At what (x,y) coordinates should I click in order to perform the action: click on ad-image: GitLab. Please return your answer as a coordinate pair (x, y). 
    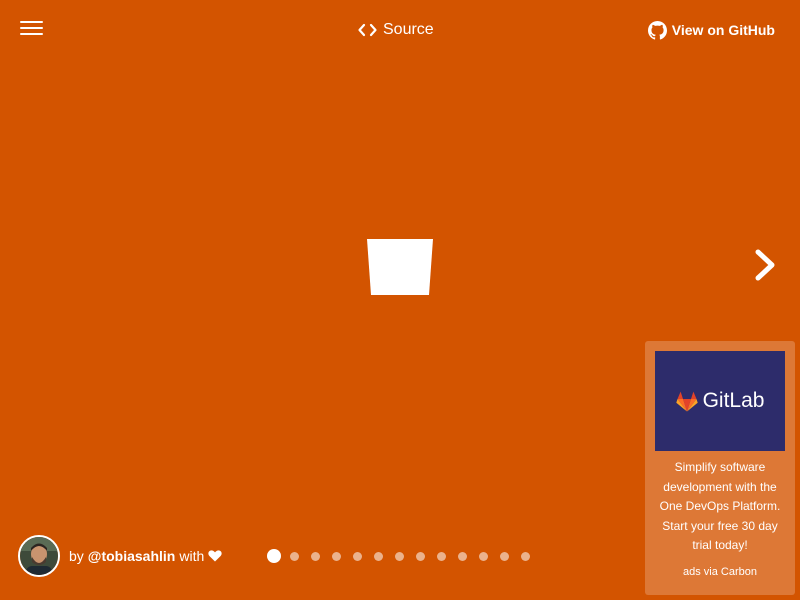
    Looking at the image, I should click on (720, 401).